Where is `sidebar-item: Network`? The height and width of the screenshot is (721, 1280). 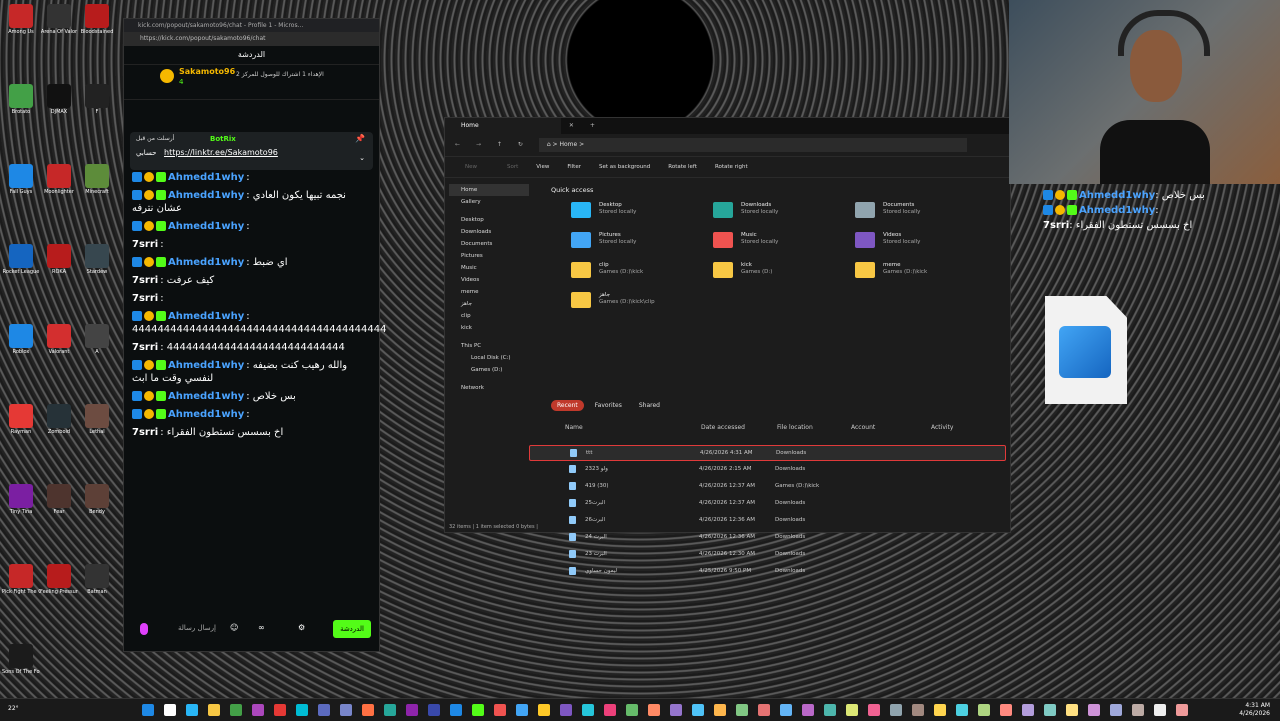 sidebar-item: Network is located at coordinates (489, 388).